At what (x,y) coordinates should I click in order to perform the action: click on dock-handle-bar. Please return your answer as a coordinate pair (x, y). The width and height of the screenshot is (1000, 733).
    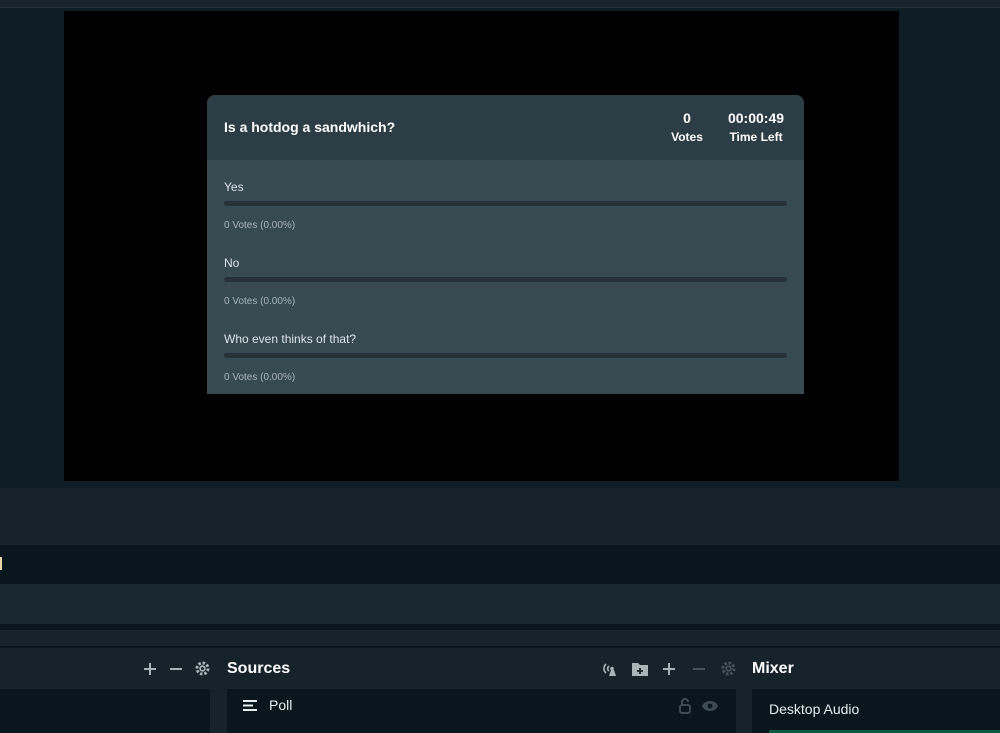
    Looking at the image, I should click on (500, 638).